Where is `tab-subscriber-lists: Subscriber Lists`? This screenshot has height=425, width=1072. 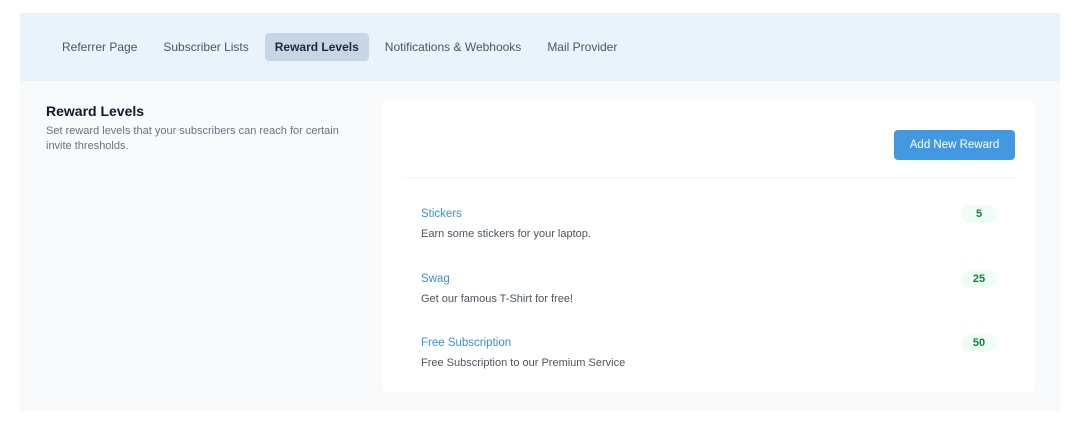
tab-subscriber-lists: Subscriber Lists is located at coordinates (205, 47).